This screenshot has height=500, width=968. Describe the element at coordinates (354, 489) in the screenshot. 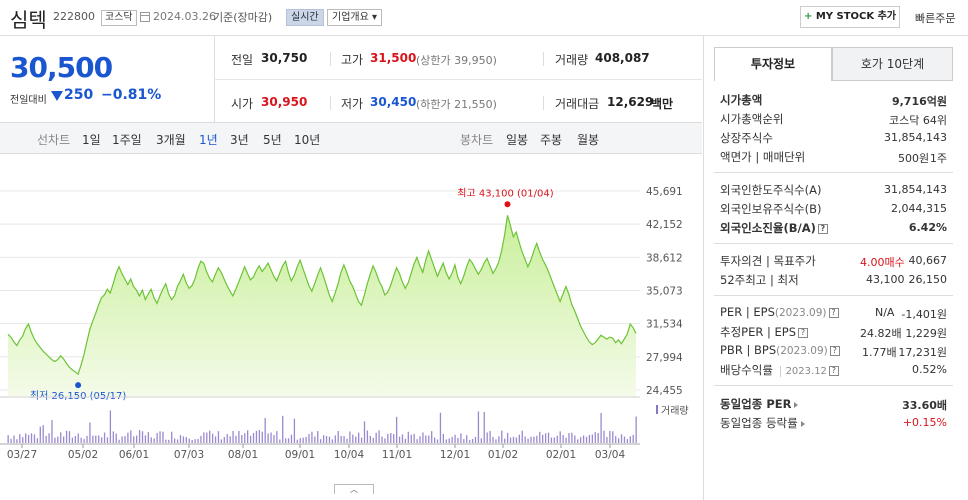

I see `chevron-up-icon: ︿` at that location.